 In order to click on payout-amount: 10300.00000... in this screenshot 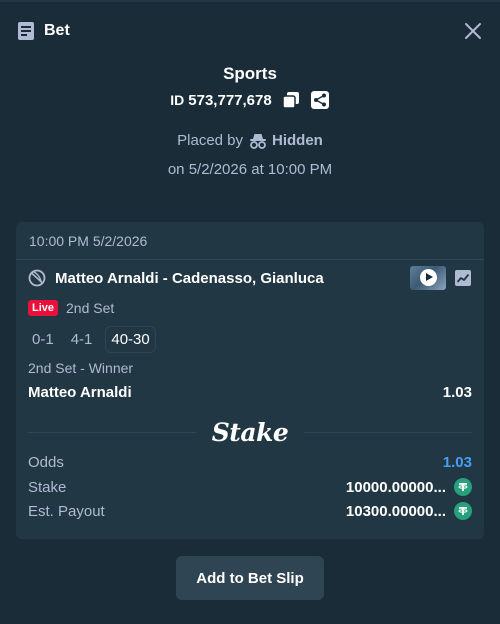, I will do `click(409, 511)`.